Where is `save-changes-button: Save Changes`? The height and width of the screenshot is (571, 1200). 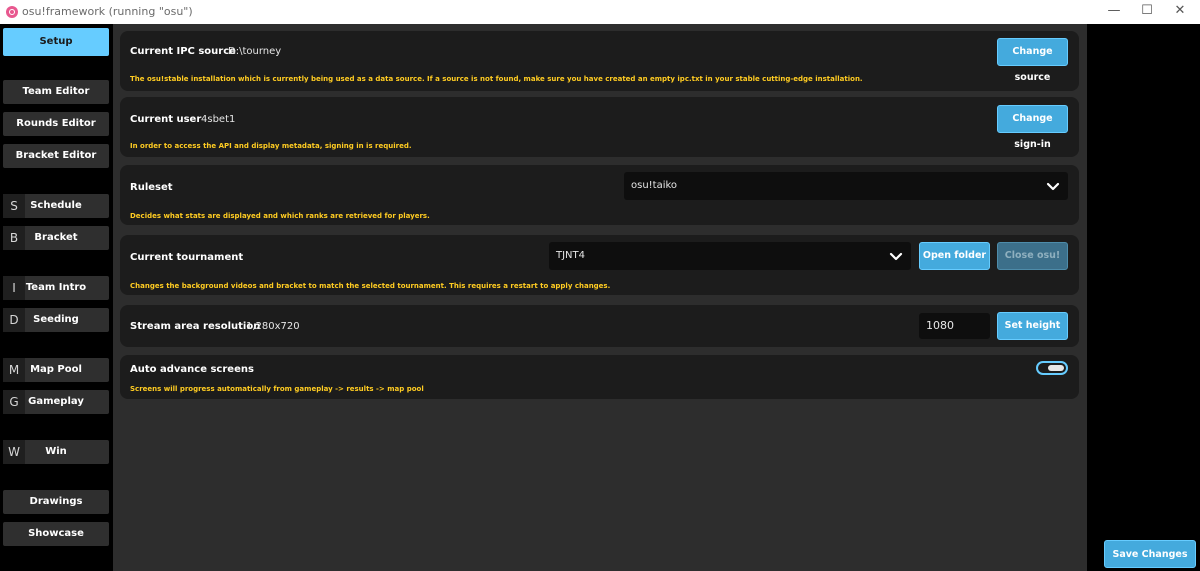 save-changes-button: Save Changes is located at coordinates (1150, 554).